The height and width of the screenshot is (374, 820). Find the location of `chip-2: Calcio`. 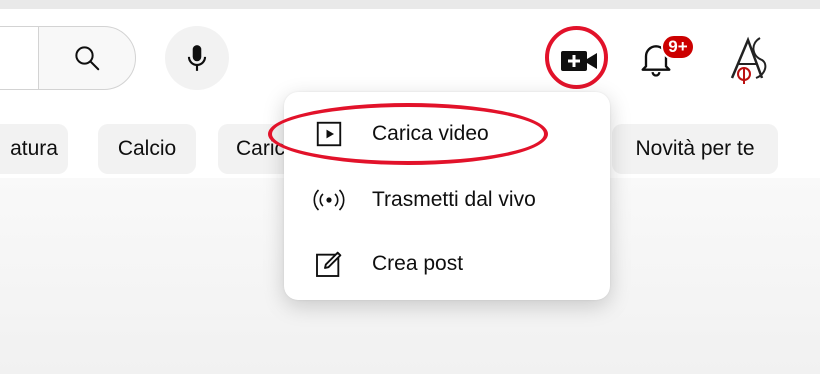

chip-2: Calcio is located at coordinates (147, 149).